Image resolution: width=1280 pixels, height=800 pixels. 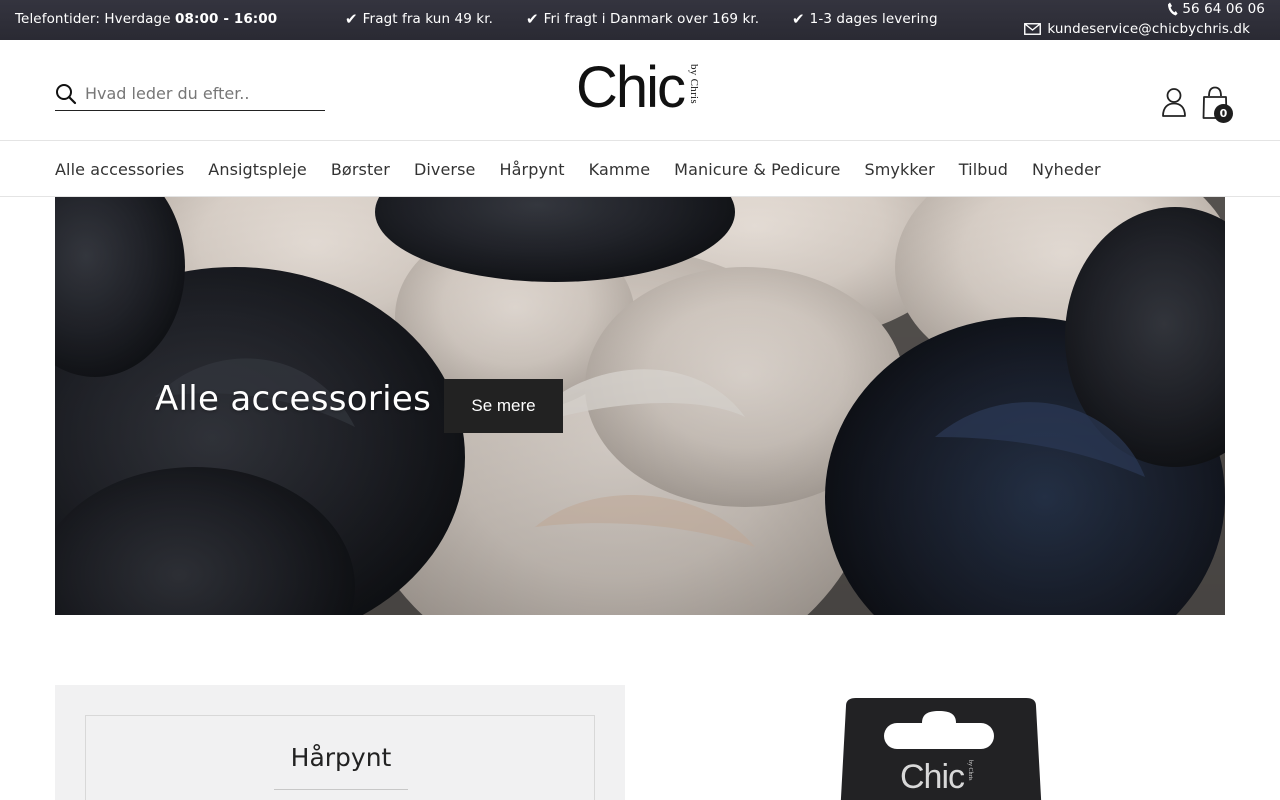 What do you see at coordinates (873, 19) in the screenshot?
I see `usp-label: 1-3 dages levering` at bounding box center [873, 19].